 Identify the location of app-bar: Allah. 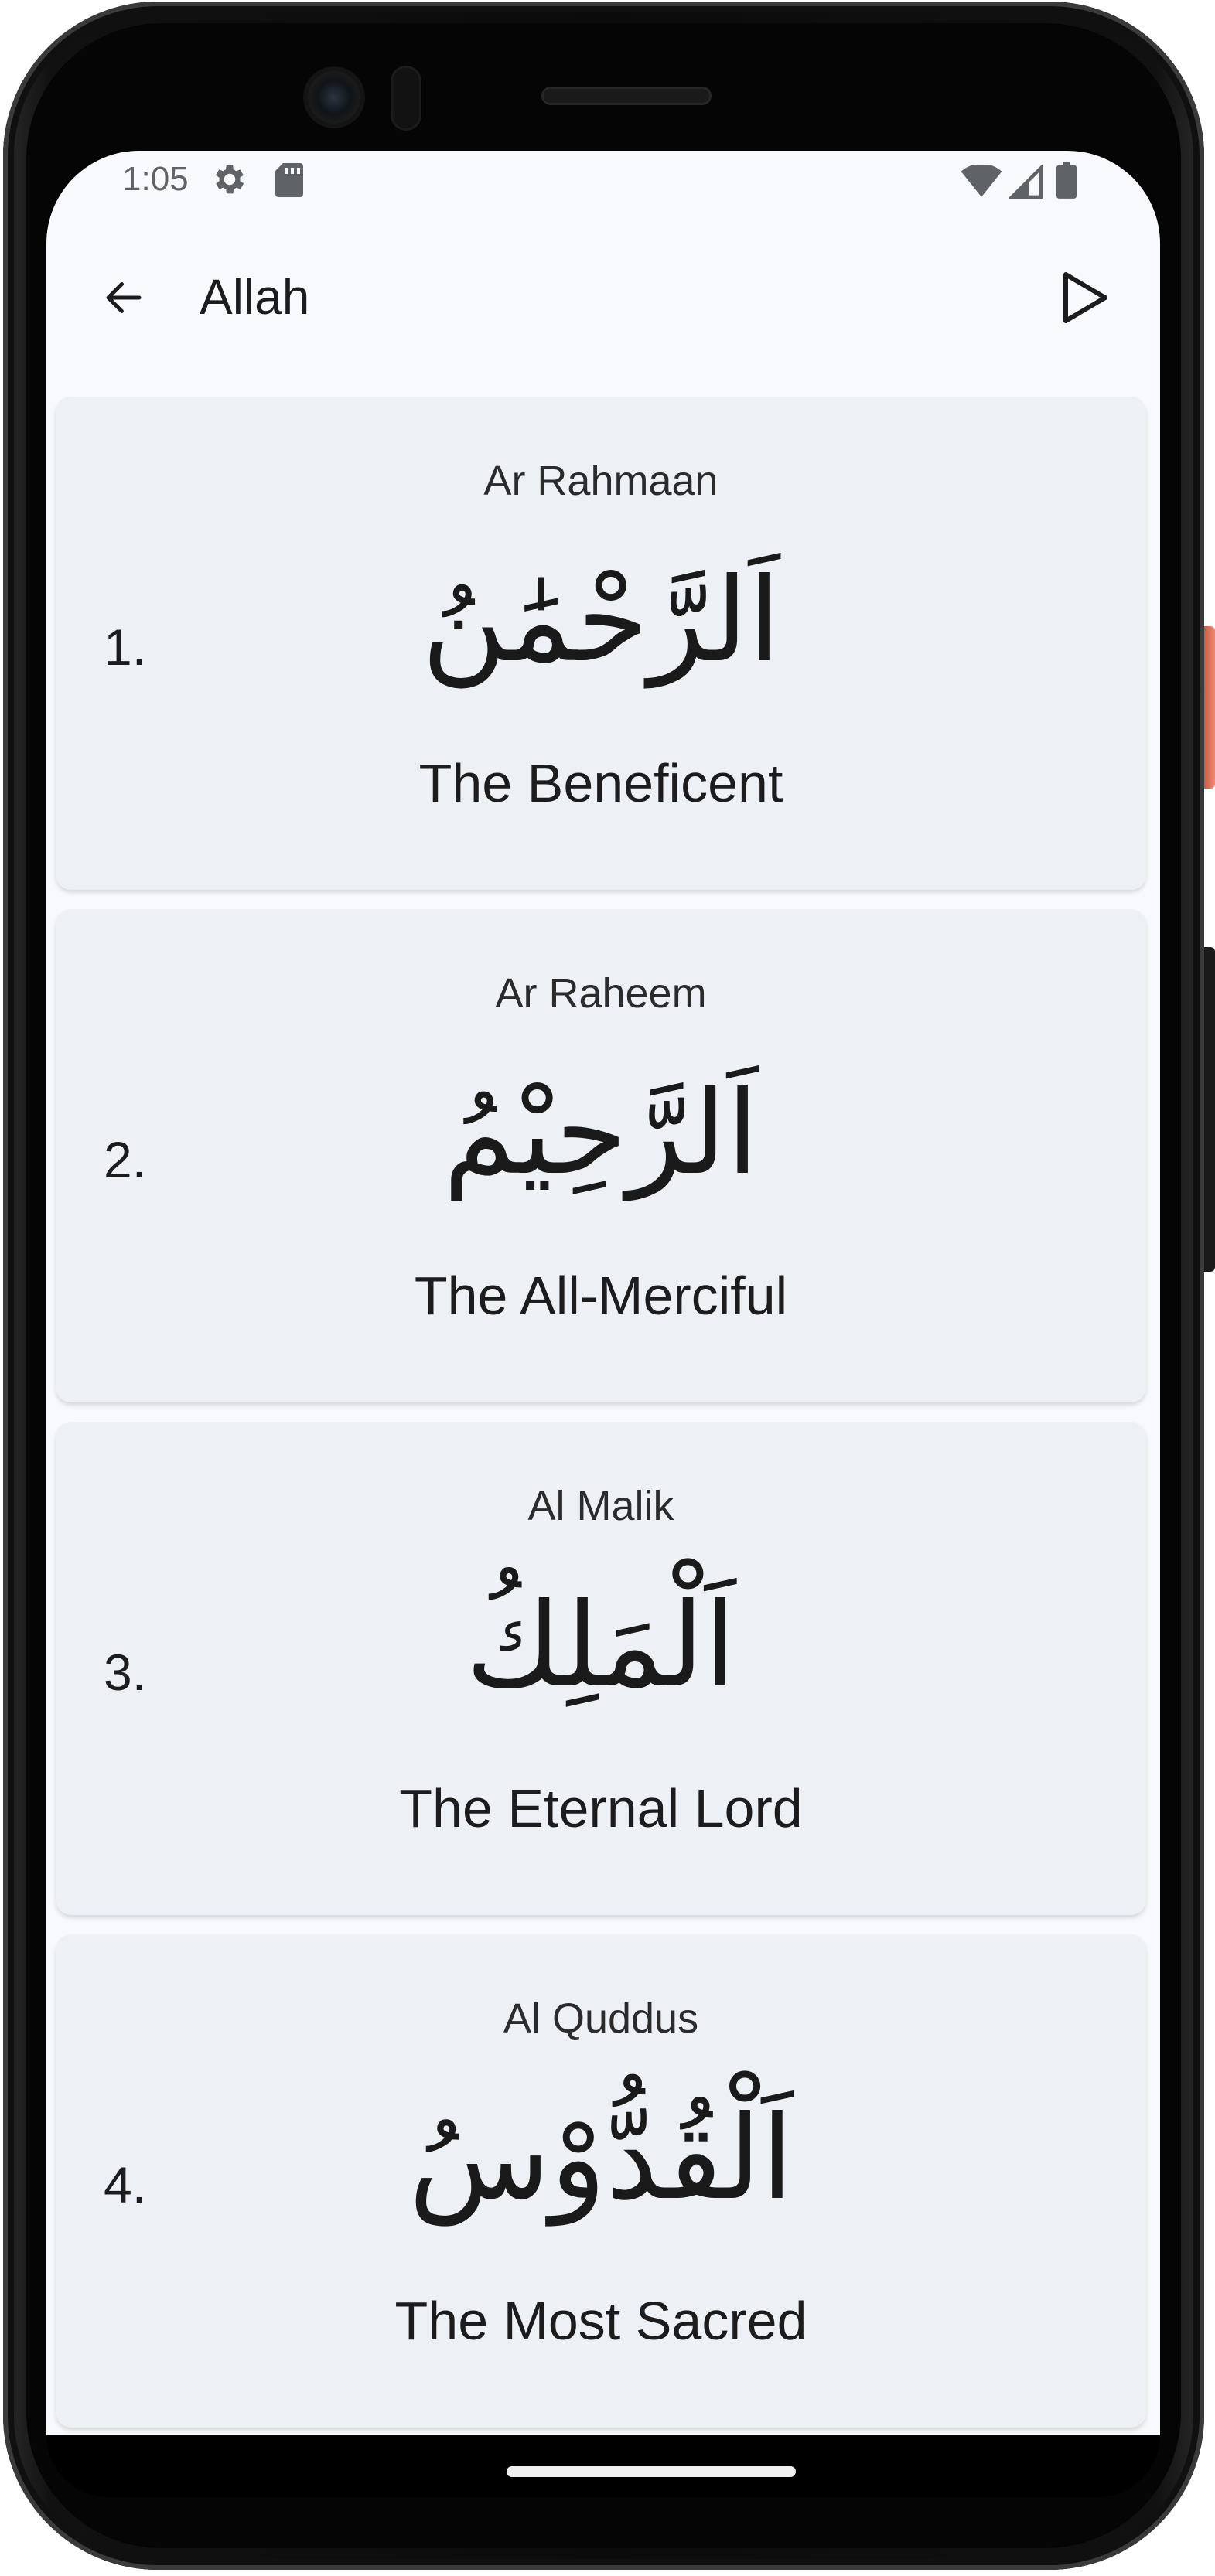
(603, 297).